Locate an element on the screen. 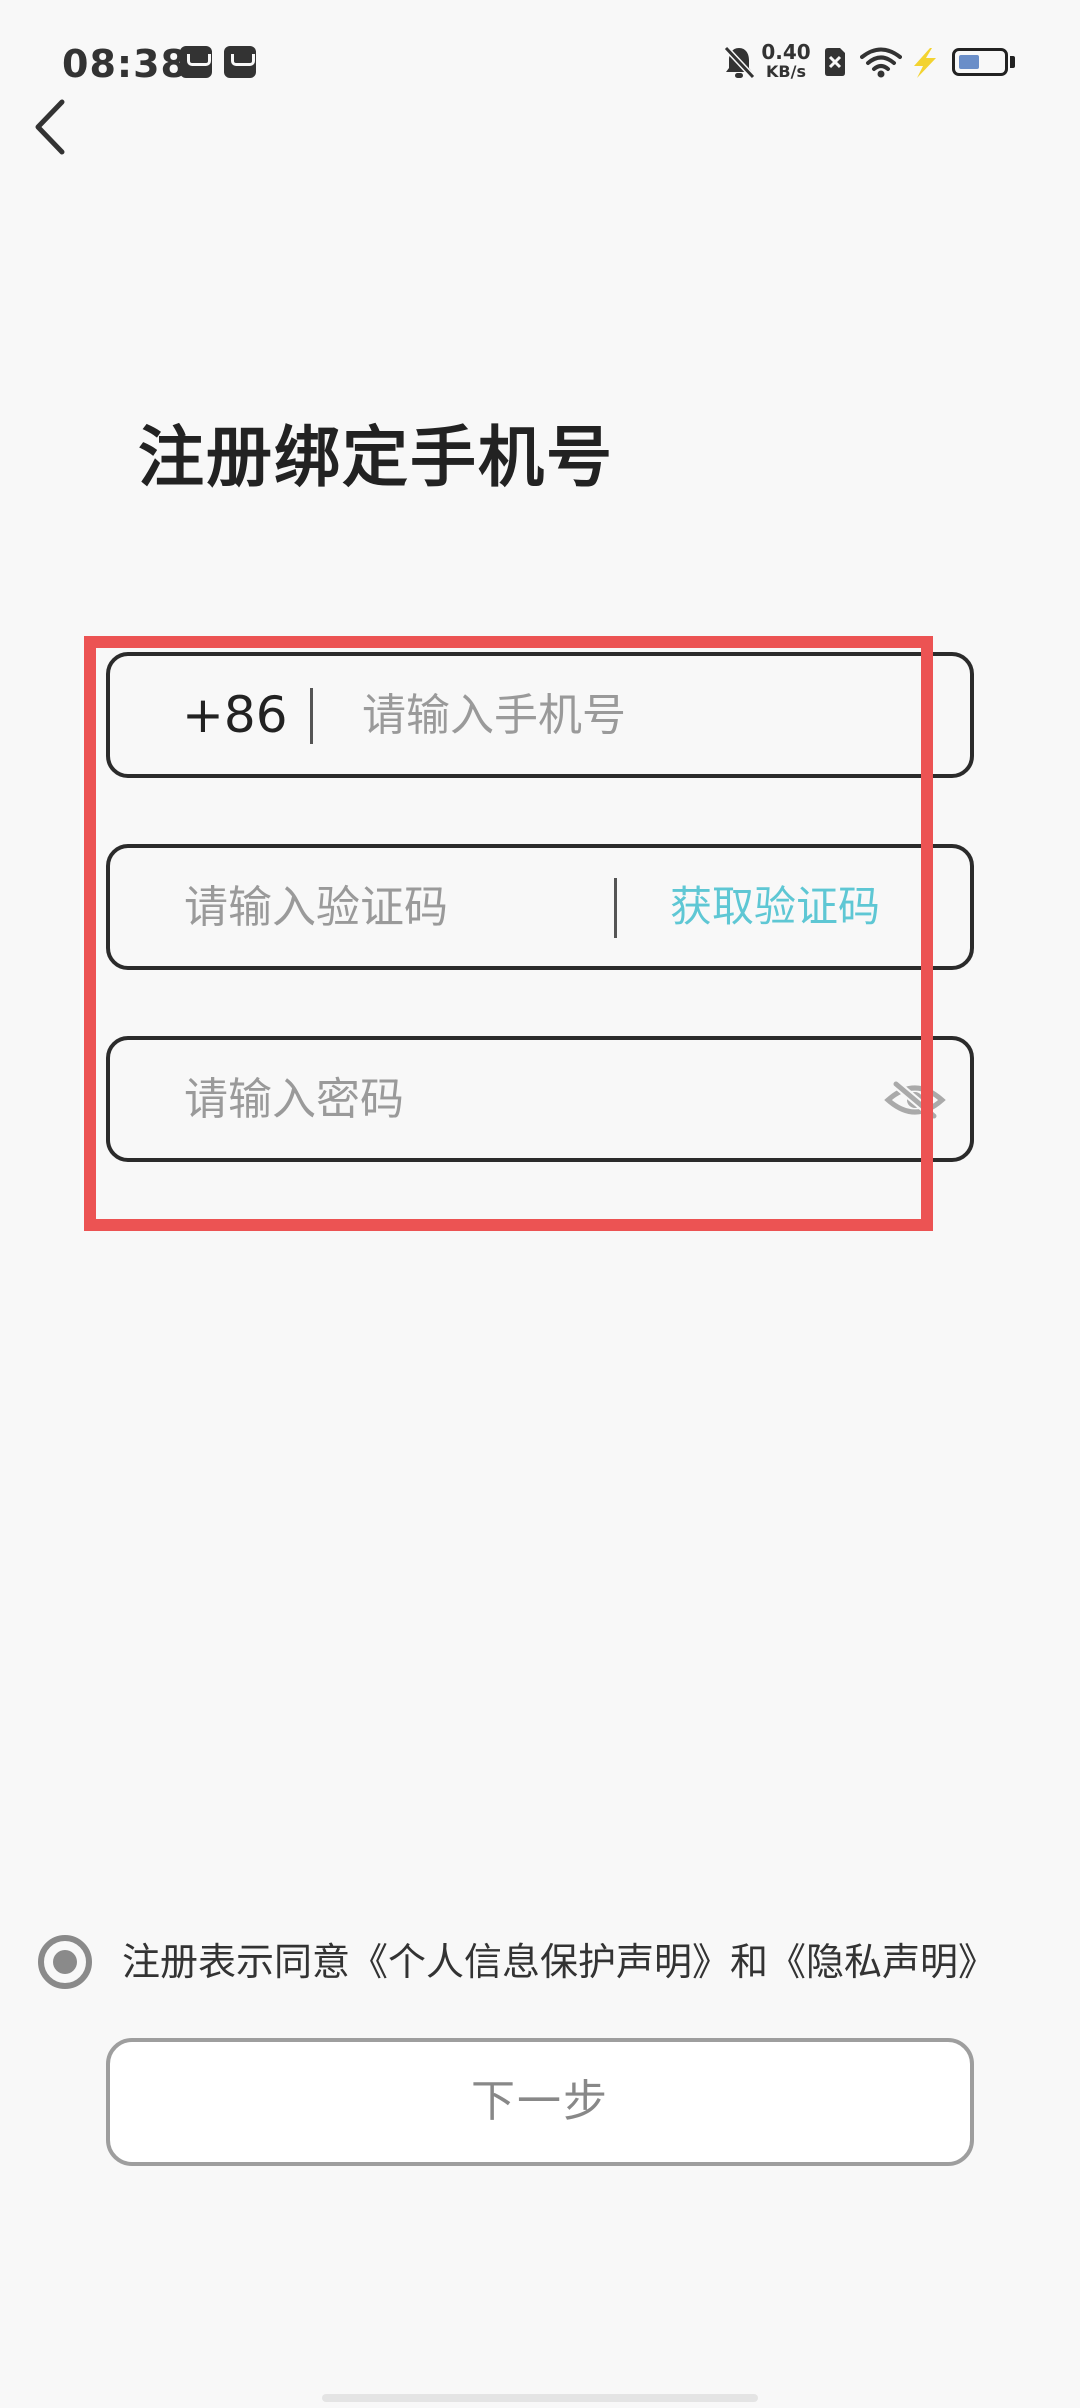 This screenshot has height=2408, width=1080. network-speed-unit: KB/s is located at coordinates (786, 71).